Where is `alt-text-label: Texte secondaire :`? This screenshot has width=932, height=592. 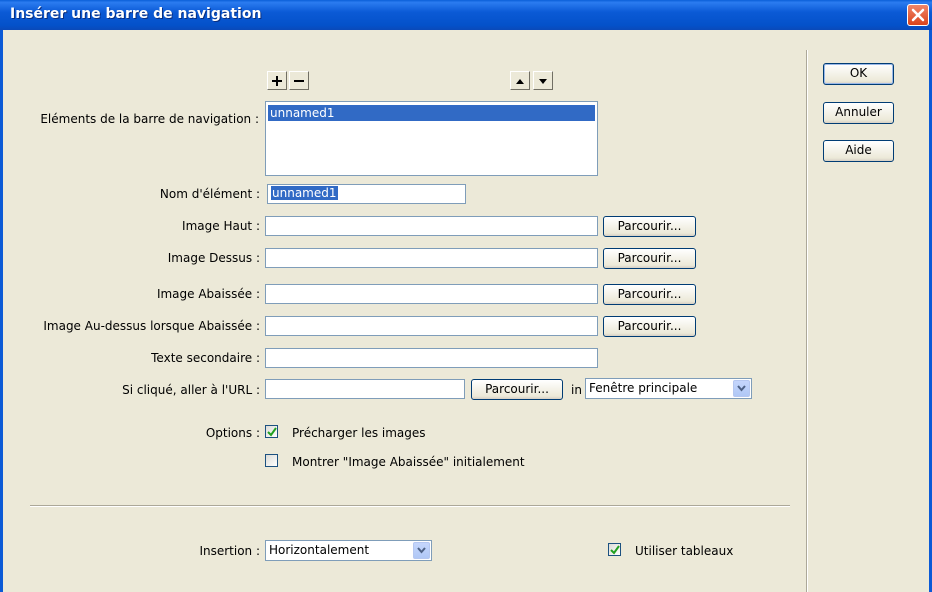
alt-text-label: Texte secondaire : is located at coordinates (205, 358).